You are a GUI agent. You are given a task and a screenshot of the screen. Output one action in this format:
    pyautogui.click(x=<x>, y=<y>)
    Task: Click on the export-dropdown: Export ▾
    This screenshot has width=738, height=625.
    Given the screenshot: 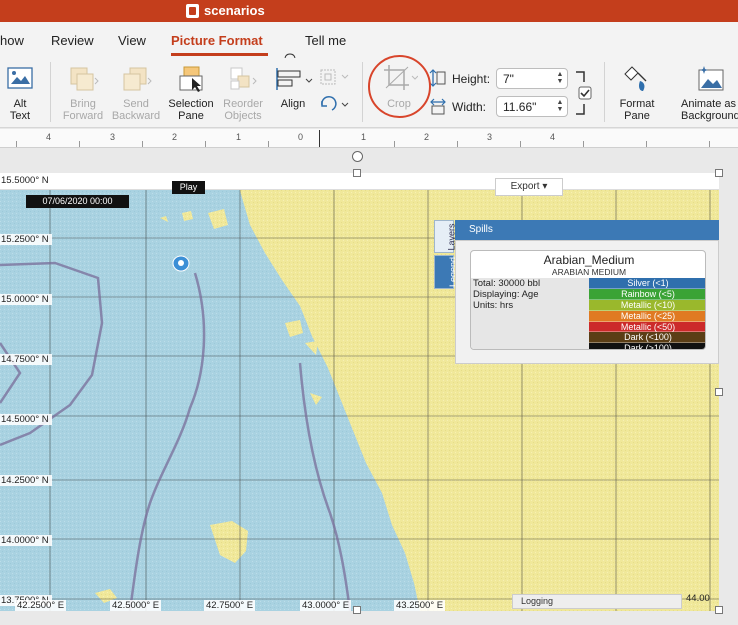 What is the action you would take?
    pyautogui.click(x=529, y=187)
    